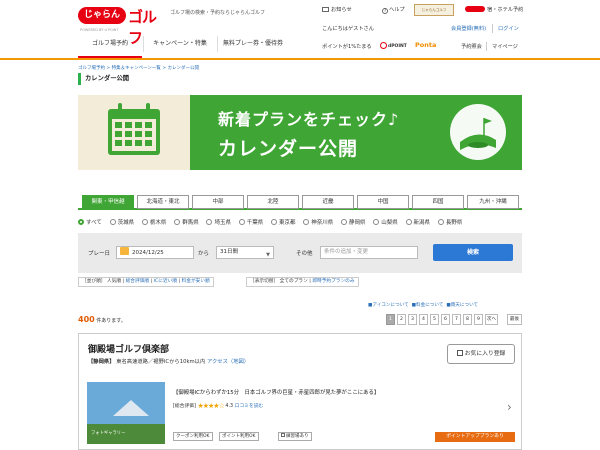 The width and height of the screenshot is (600, 450). I want to click on header-bottom-bar, so click(300, 59).